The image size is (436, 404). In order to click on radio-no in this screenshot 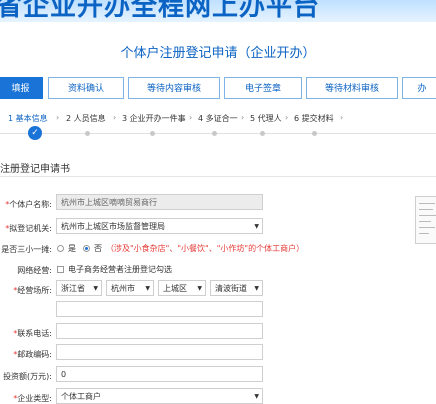, I will do `click(86, 248)`.